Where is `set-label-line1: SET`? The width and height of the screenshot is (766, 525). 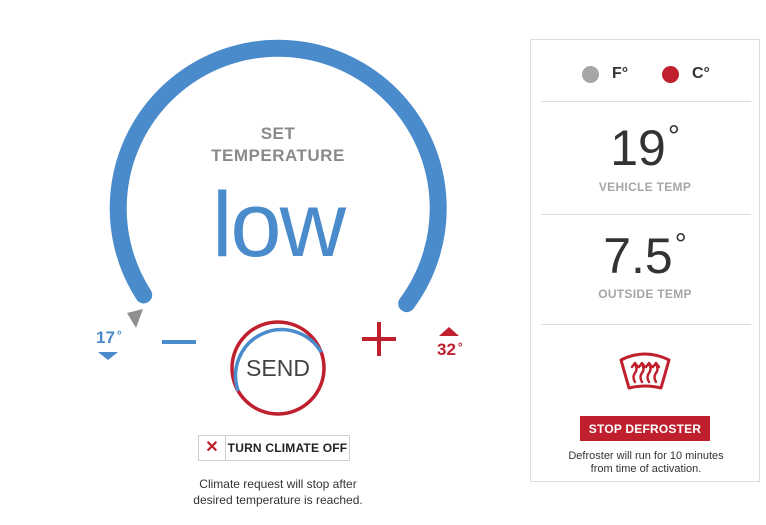 set-label-line1: SET is located at coordinates (278, 133).